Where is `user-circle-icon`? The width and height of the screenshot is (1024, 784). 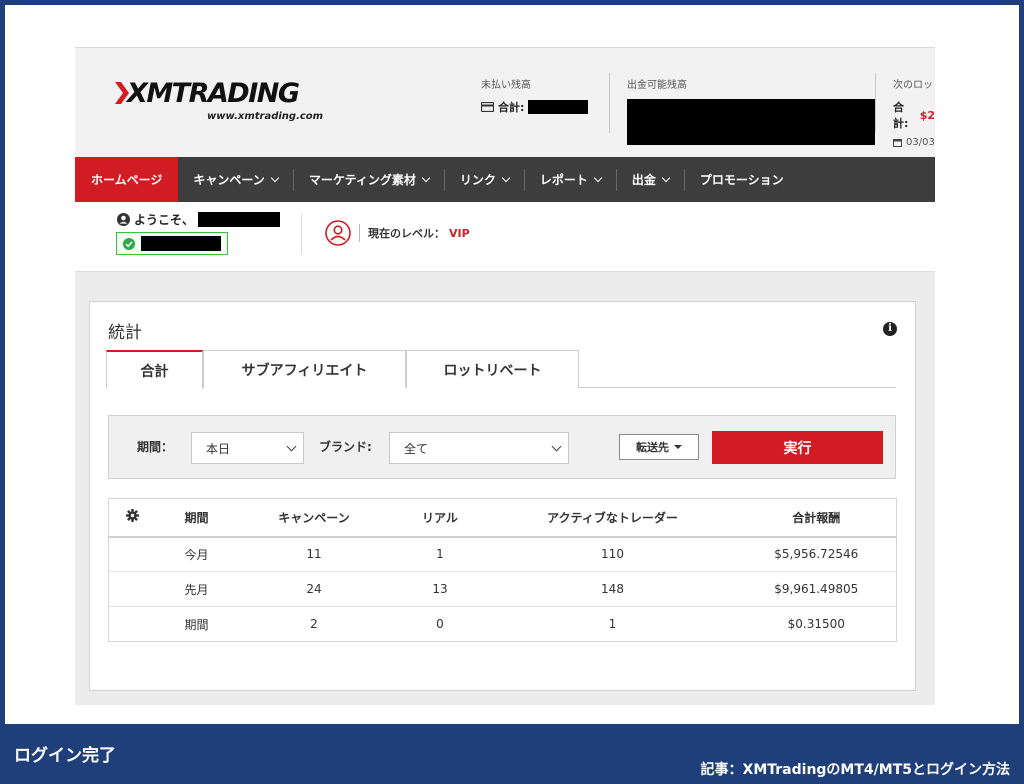
user-circle-icon is located at coordinates (123, 219).